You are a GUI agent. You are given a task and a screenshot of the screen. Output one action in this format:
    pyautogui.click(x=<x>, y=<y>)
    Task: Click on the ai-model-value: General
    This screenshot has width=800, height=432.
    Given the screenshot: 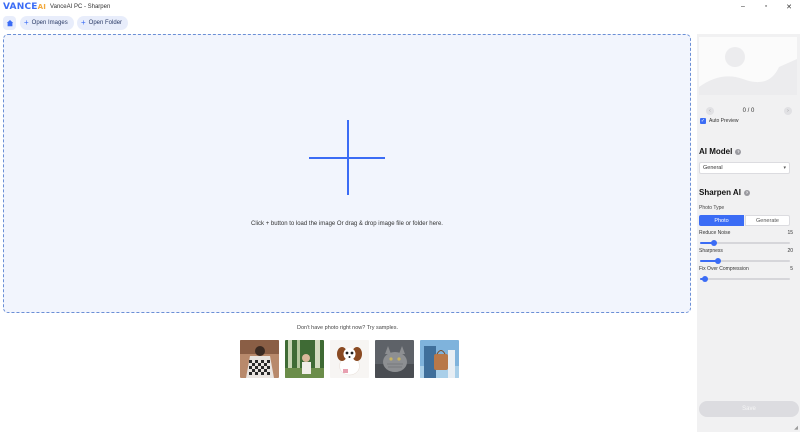 What is the action you would take?
    pyautogui.click(x=713, y=168)
    